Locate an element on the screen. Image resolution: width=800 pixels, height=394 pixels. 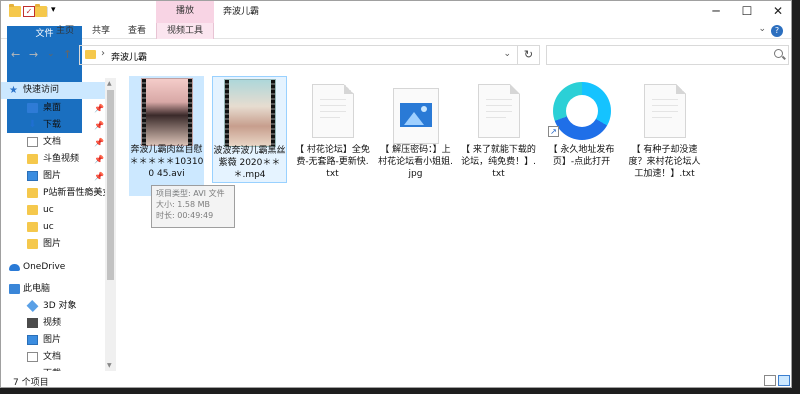
tab-home: 主页 is located at coordinates (65, 31).